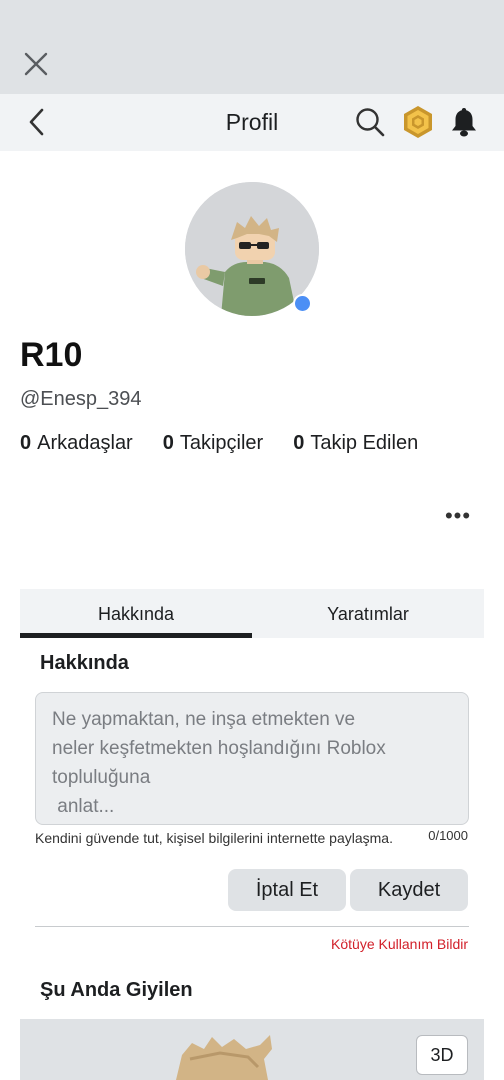 This screenshot has height=1080, width=504. Describe the element at coordinates (458, 516) in the screenshot. I see `more-options-button: •••` at that location.